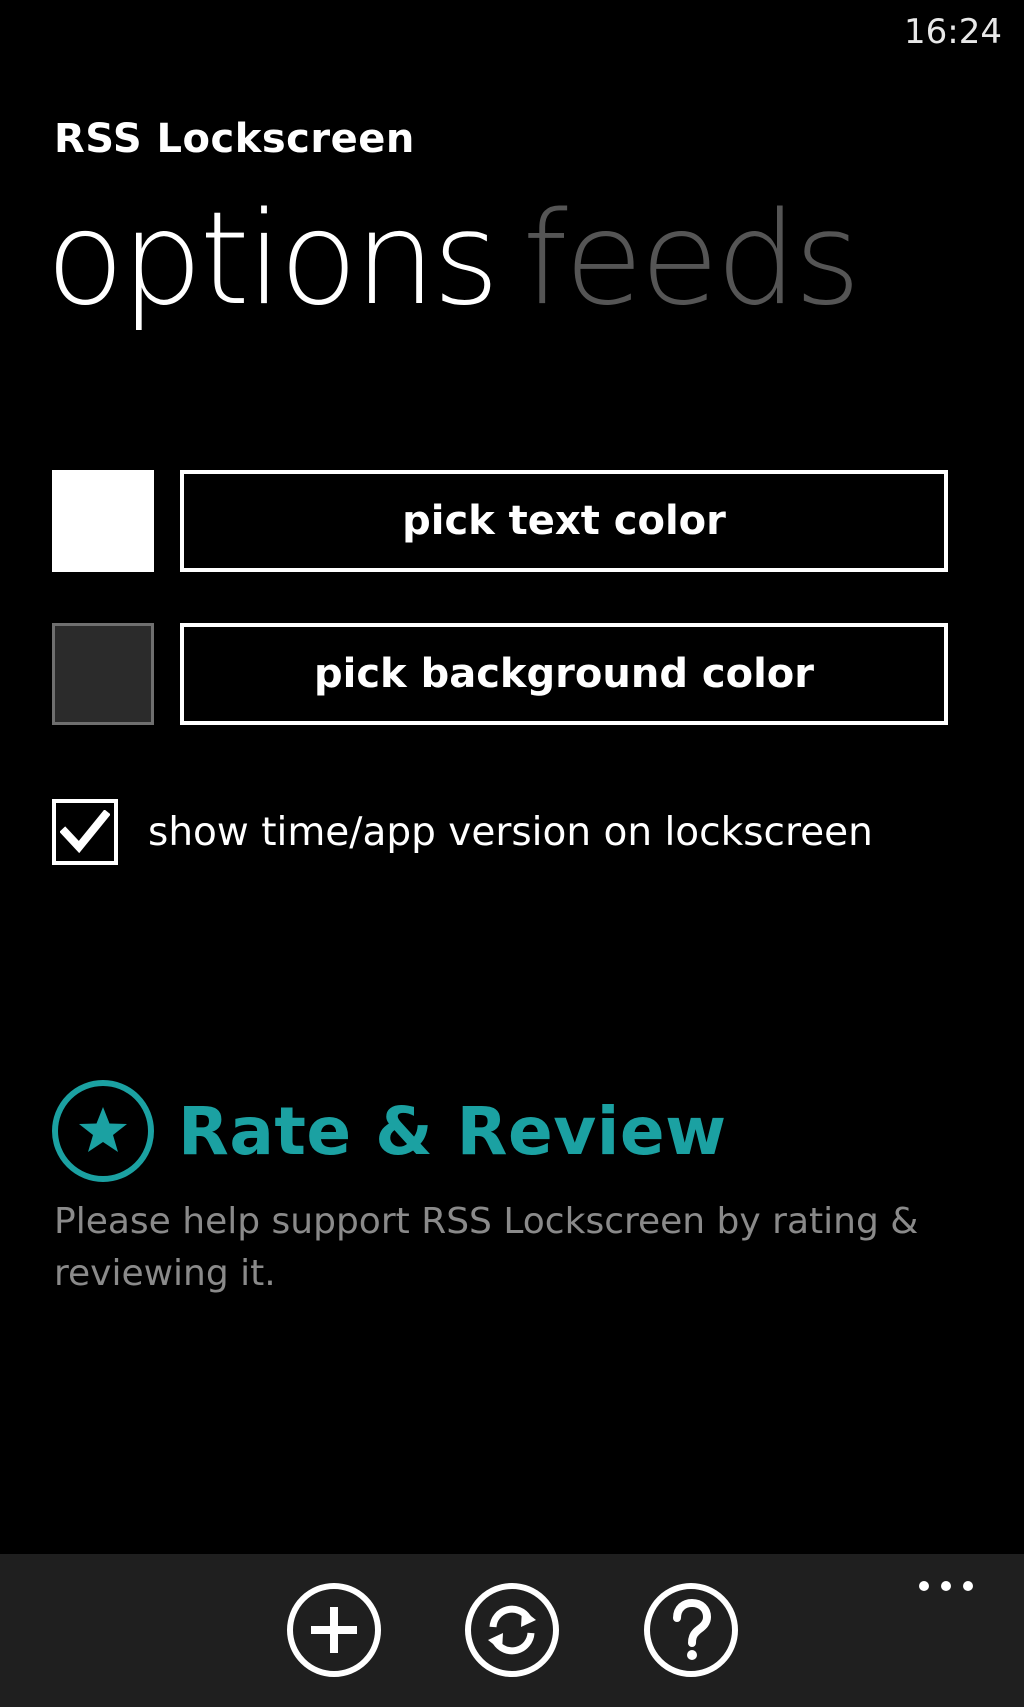 Image resolution: width=1024 pixels, height=1707 pixels. I want to click on background-color-row: pick background color, so click(500, 674).